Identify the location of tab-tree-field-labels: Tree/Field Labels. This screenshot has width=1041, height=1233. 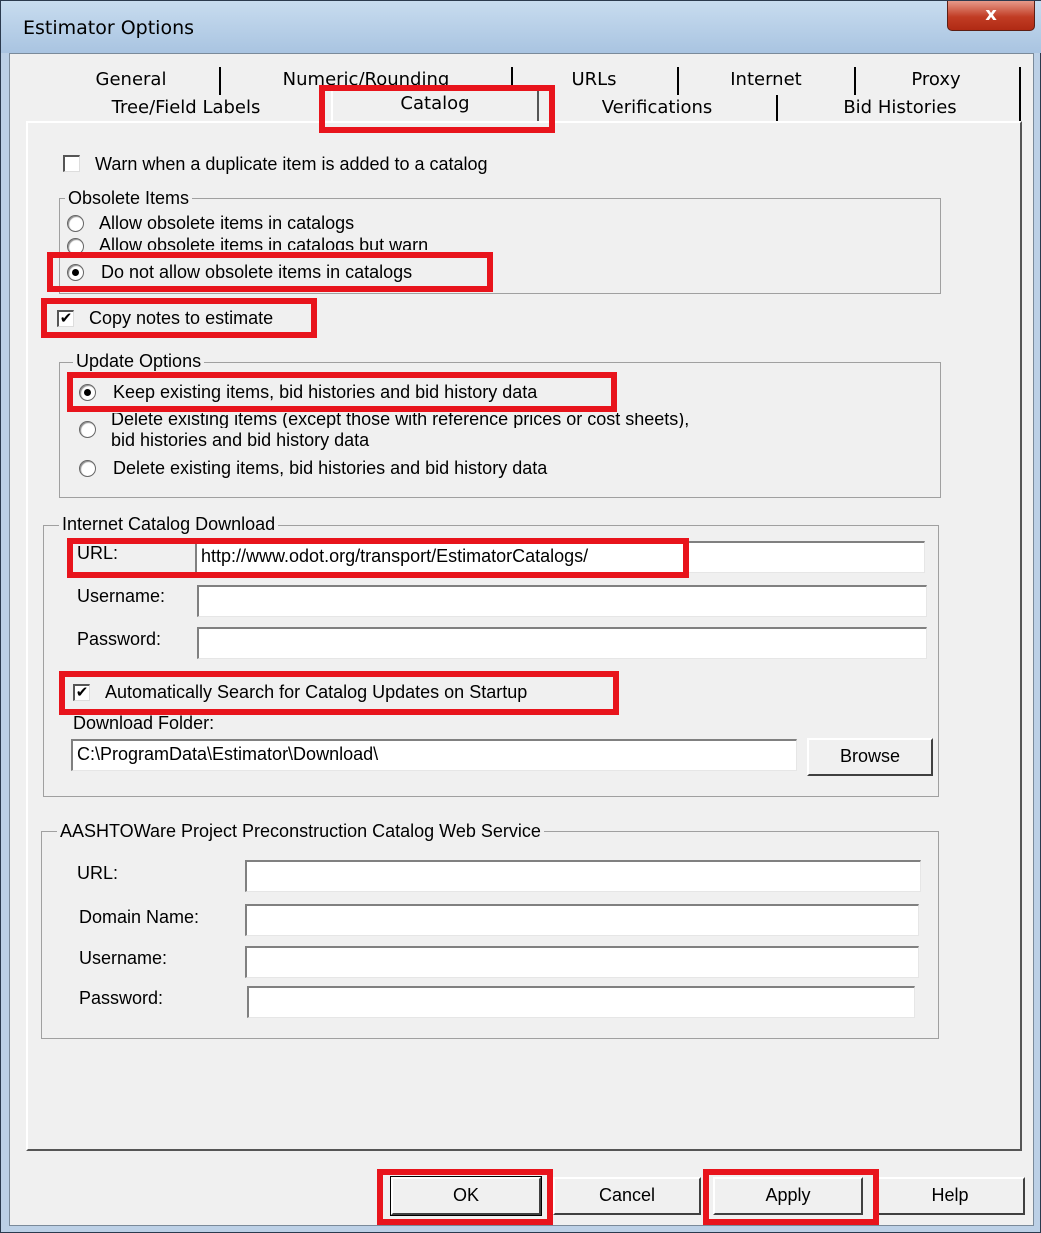
(186, 109).